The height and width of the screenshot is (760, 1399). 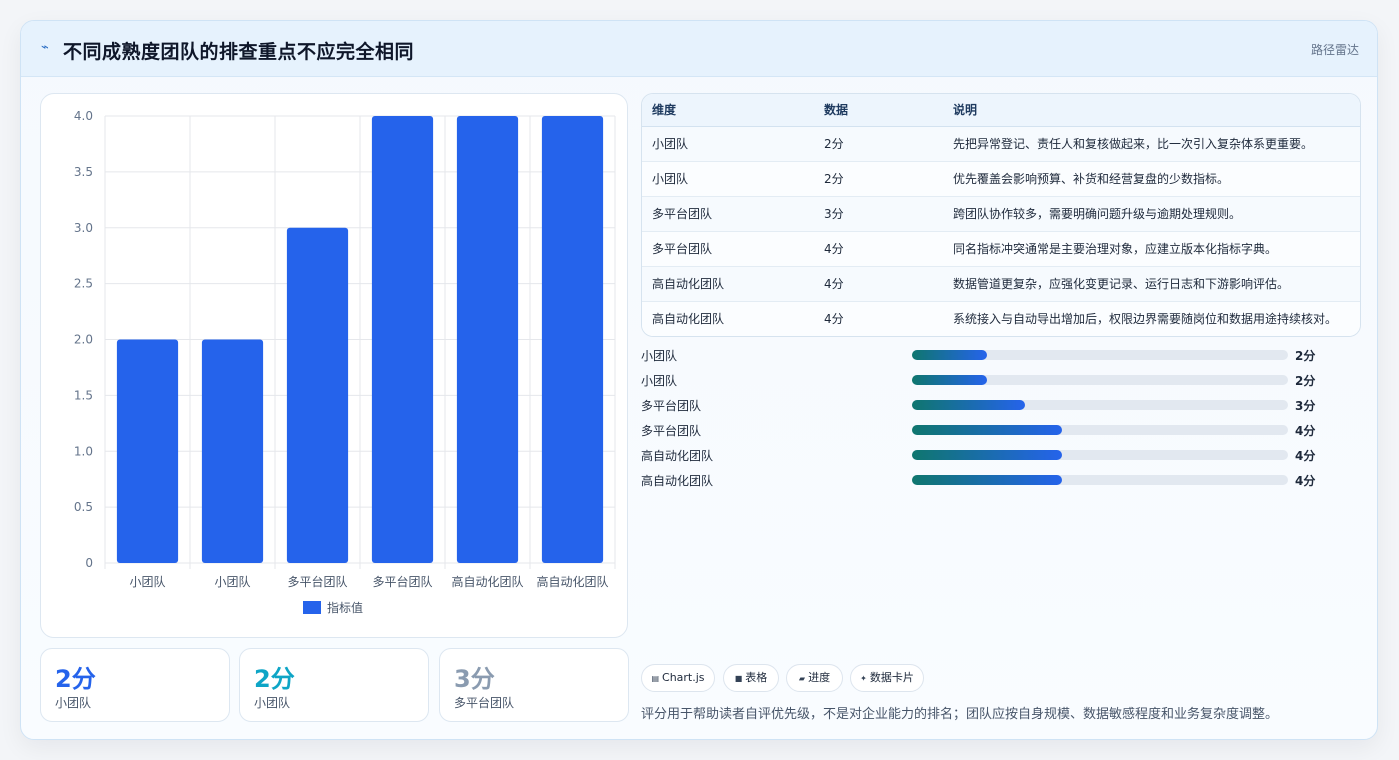 What do you see at coordinates (83, 507) in the screenshot?
I see `y-tick-label: 0.5` at bounding box center [83, 507].